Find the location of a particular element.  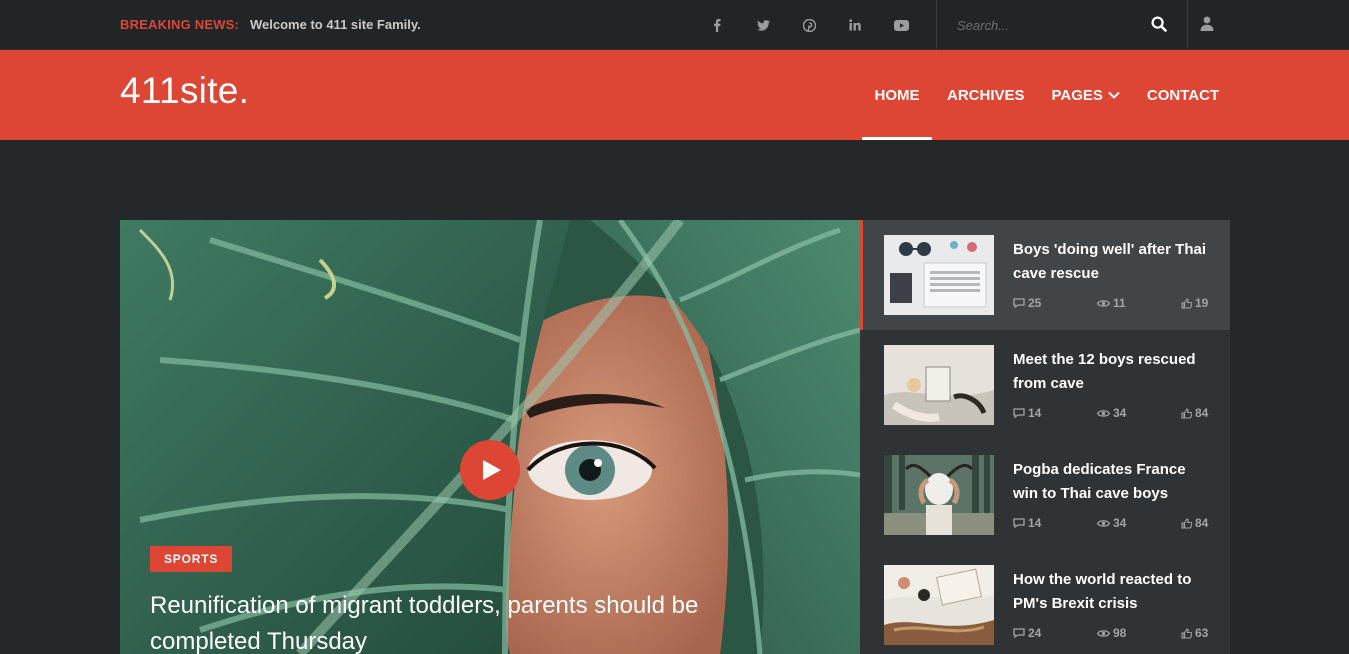

nav-pages-label: PAGES is located at coordinates (1077, 95).